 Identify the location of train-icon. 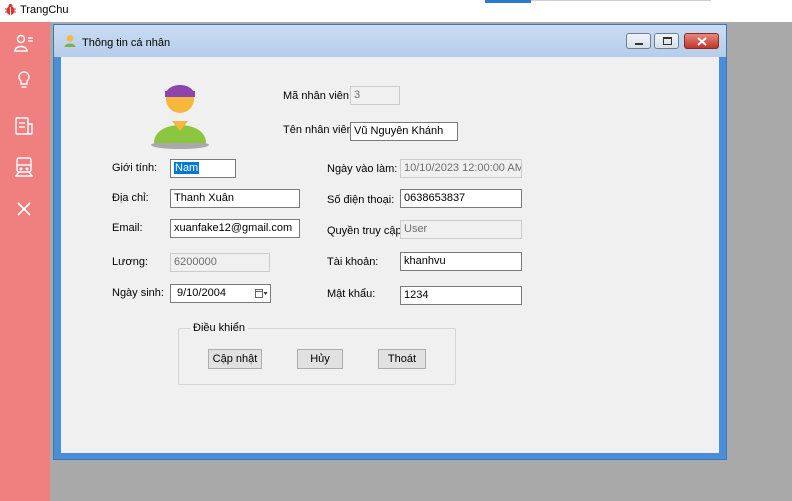
(24, 167).